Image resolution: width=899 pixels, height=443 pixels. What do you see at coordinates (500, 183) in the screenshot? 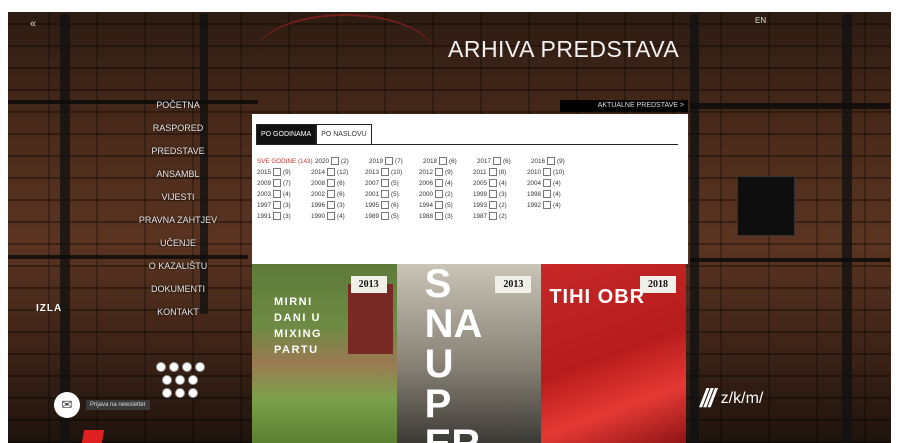
I see `year-filter-item: 2005 (4)` at bounding box center [500, 183].